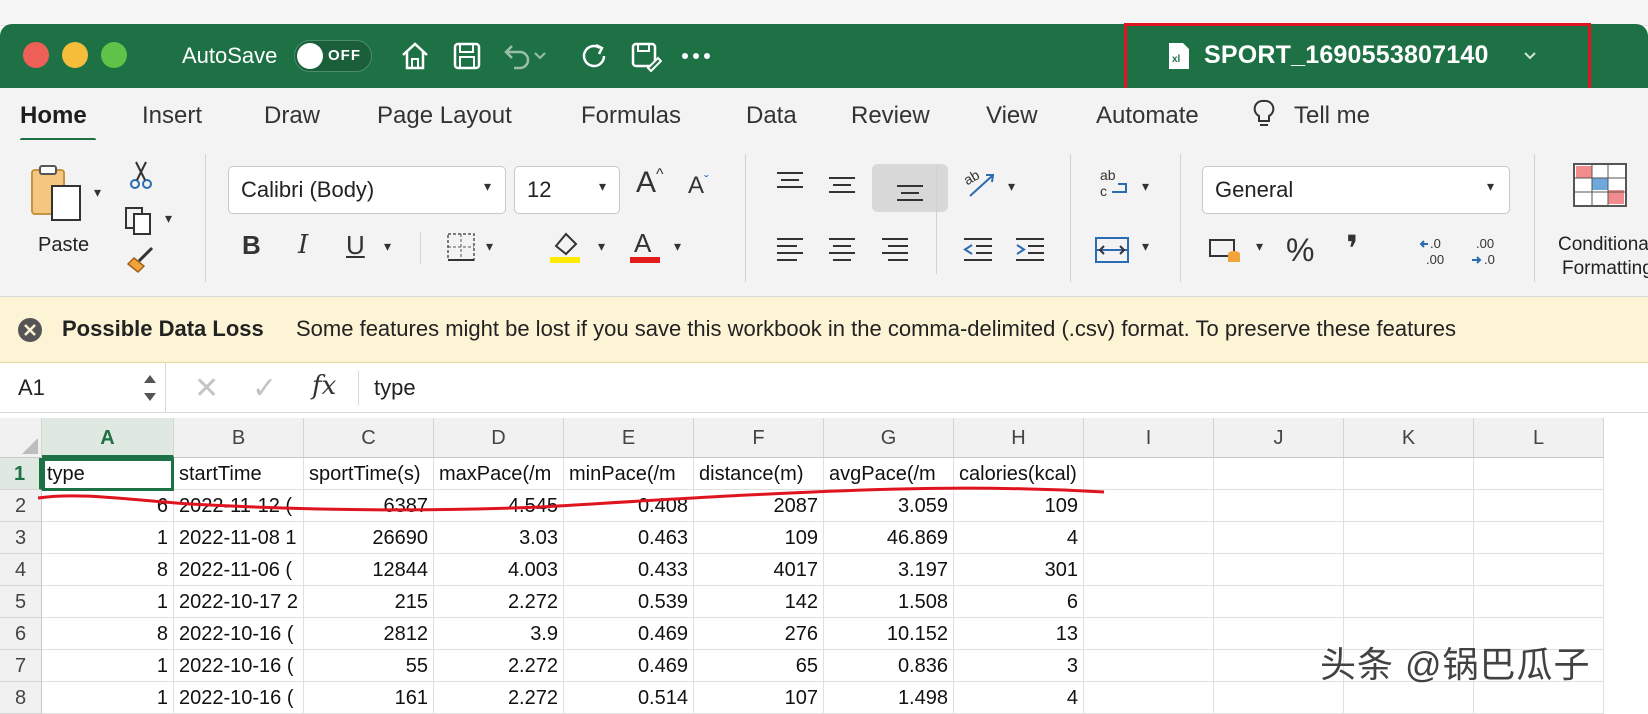  What do you see at coordinates (978, 252) in the screenshot?
I see `decrease-indent-icon` at bounding box center [978, 252].